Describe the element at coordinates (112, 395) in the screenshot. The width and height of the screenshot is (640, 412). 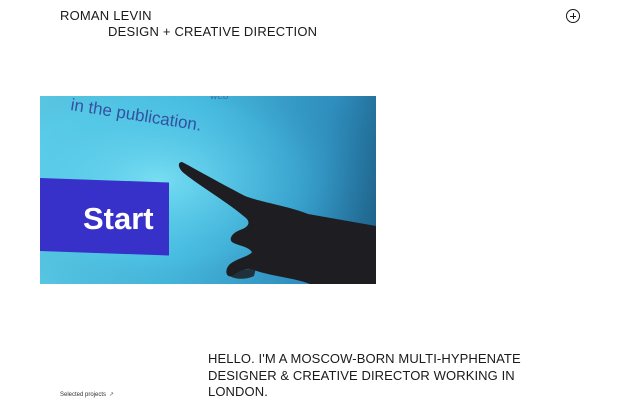
I see `arrow-down-icon: ↗` at that location.